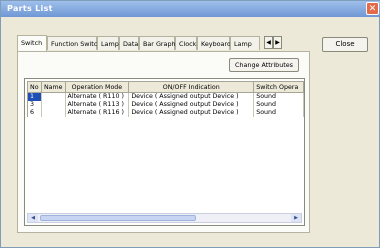  What do you see at coordinates (34, 96) in the screenshot?
I see `row-no: 1` at bounding box center [34, 96].